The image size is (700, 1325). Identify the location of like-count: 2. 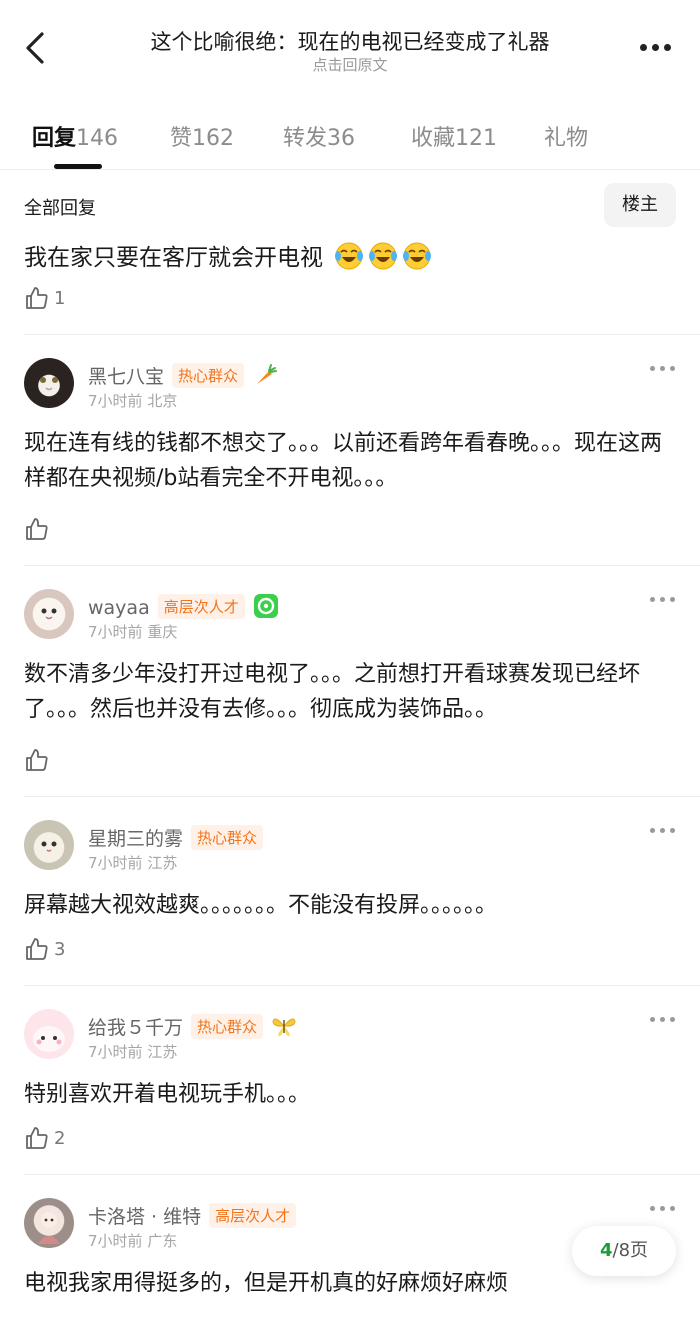
(60, 1138).